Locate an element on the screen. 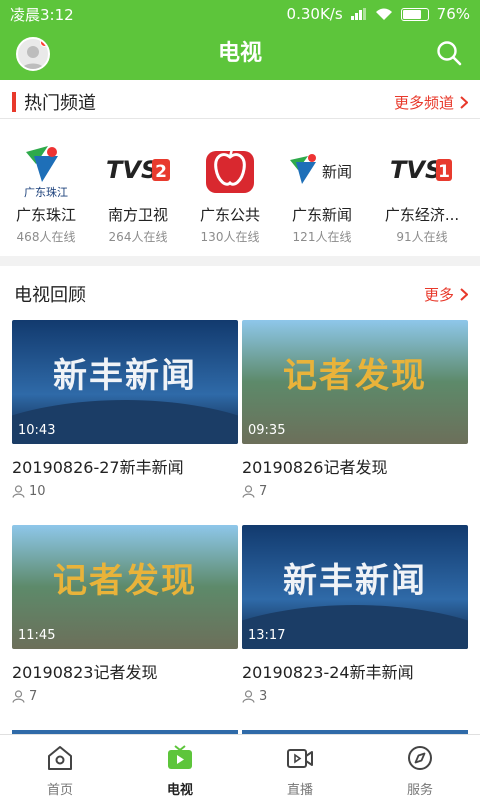  tvs2-logo: TVS 2 is located at coordinates (138, 170).